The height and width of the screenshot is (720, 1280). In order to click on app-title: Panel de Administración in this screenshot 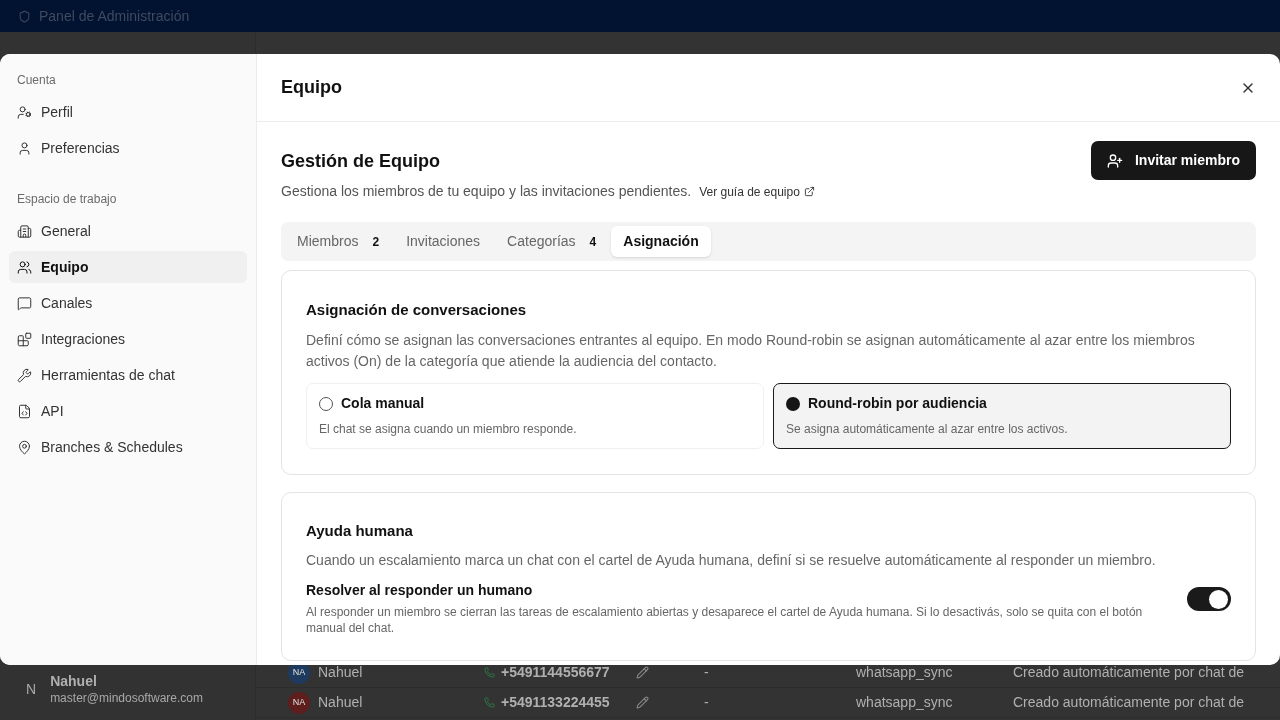, I will do `click(114, 16)`.